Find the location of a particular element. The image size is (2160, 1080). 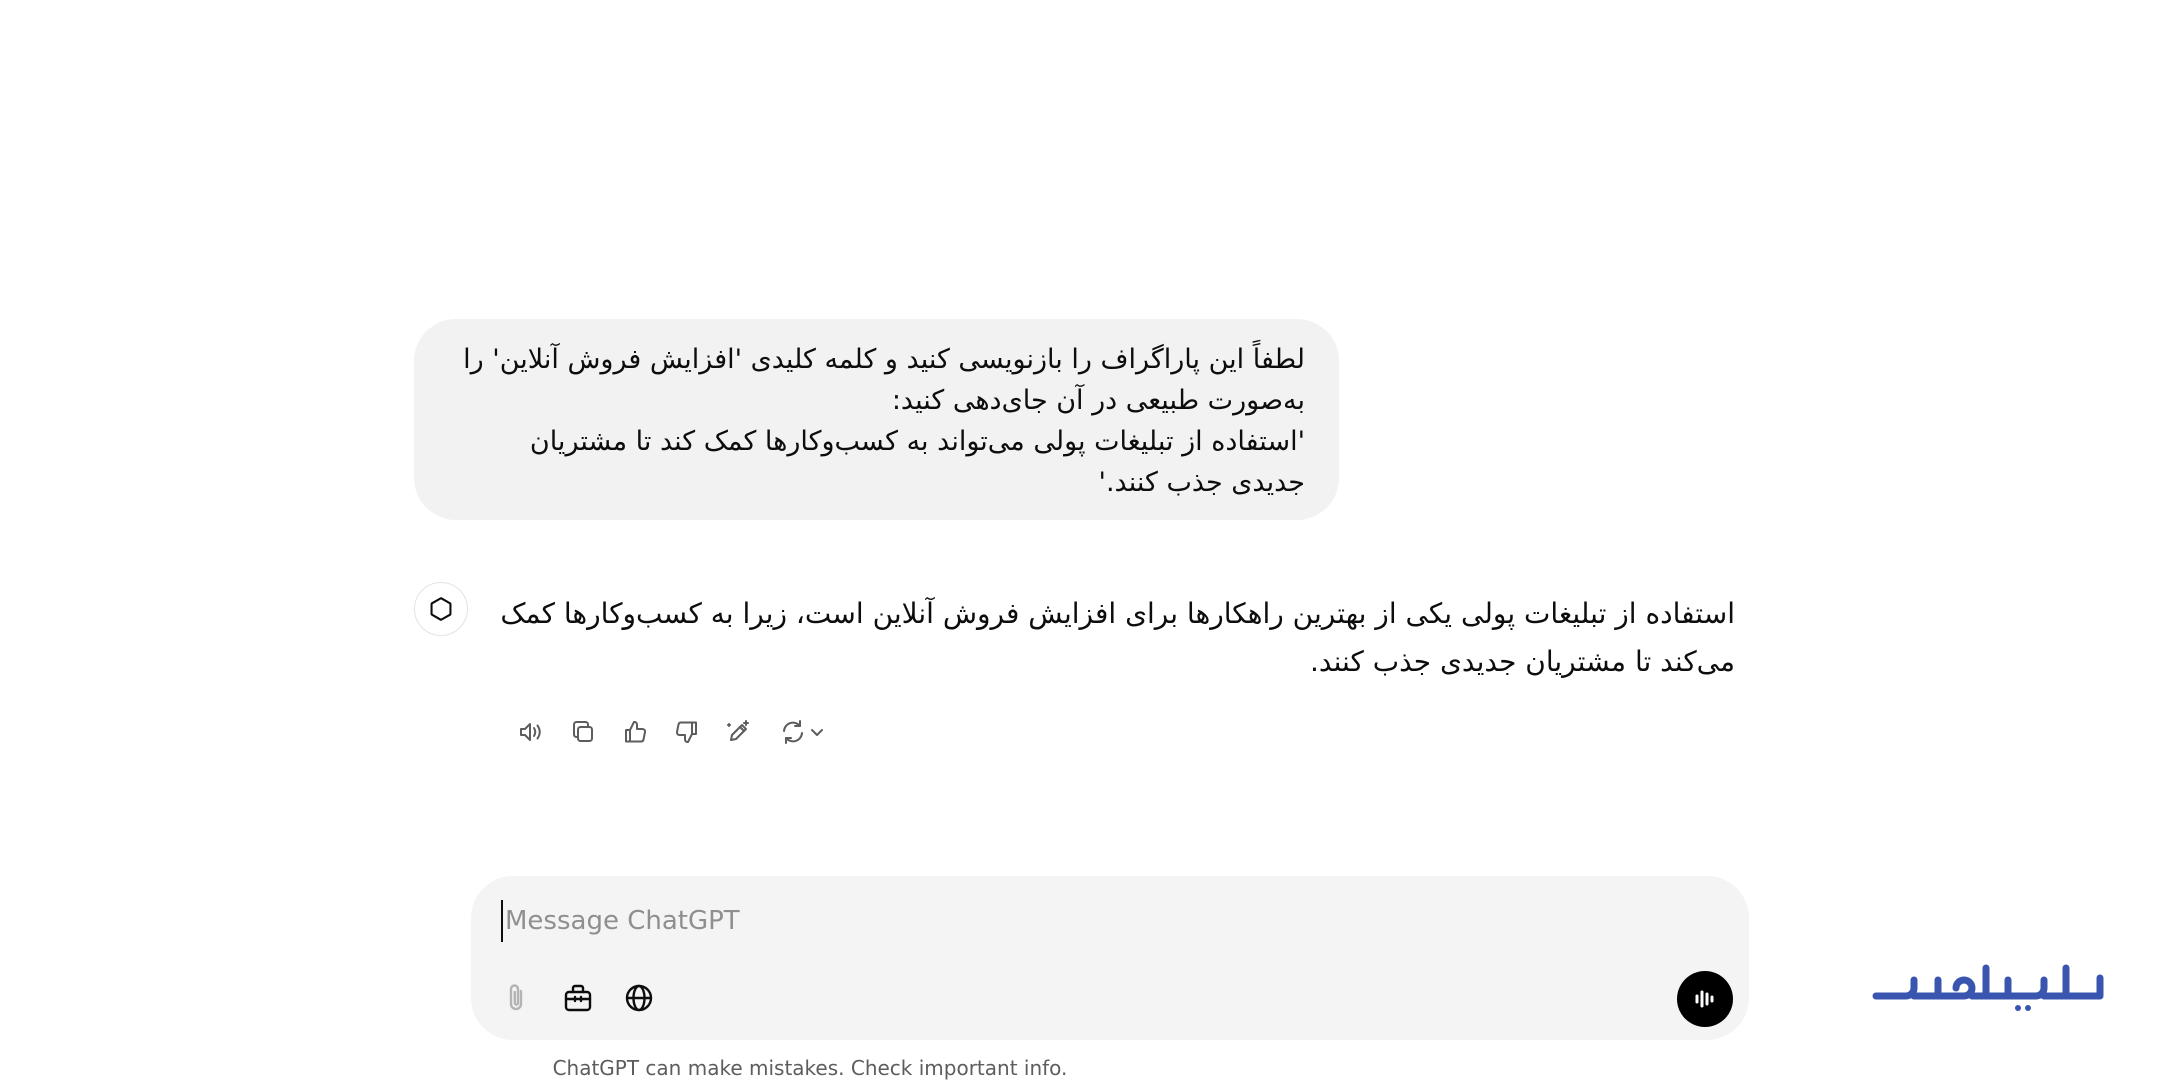

copy-icon is located at coordinates (583, 731).